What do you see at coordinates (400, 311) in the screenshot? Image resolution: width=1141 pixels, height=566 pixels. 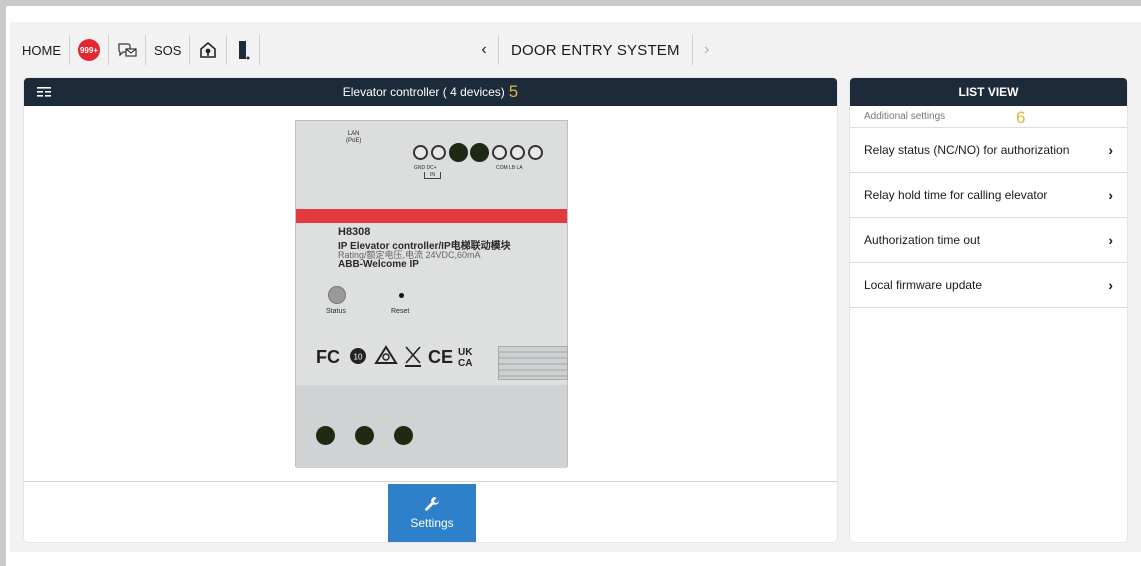 I see `reset-label: Reset` at bounding box center [400, 311].